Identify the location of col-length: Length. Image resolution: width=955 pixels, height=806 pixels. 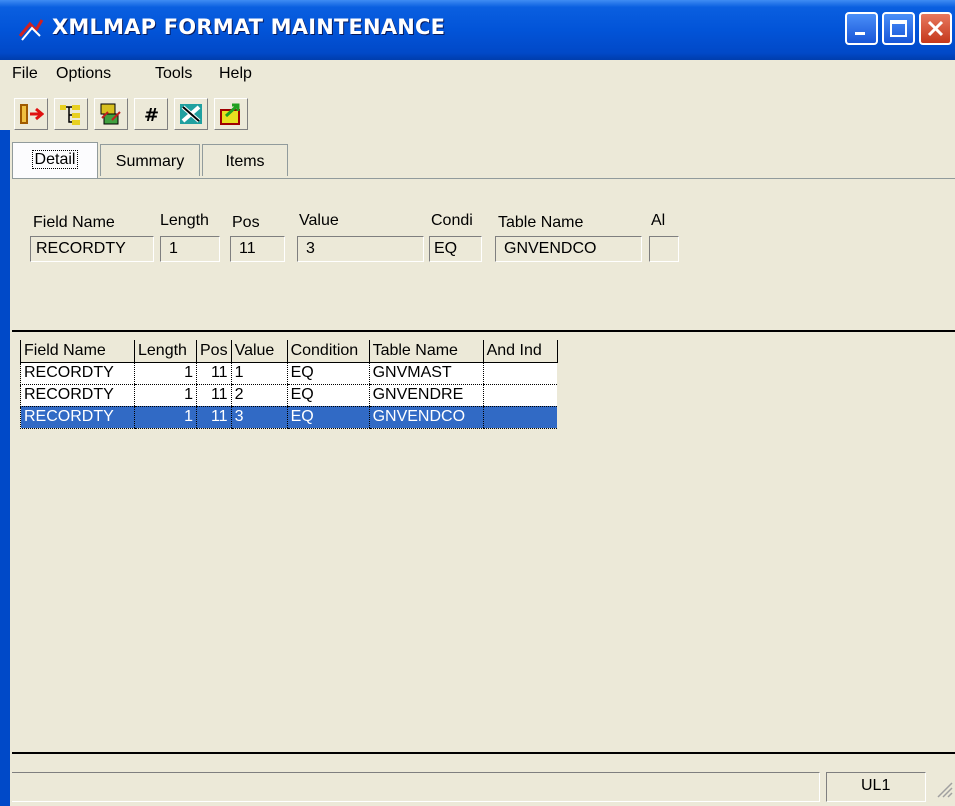
(165, 351).